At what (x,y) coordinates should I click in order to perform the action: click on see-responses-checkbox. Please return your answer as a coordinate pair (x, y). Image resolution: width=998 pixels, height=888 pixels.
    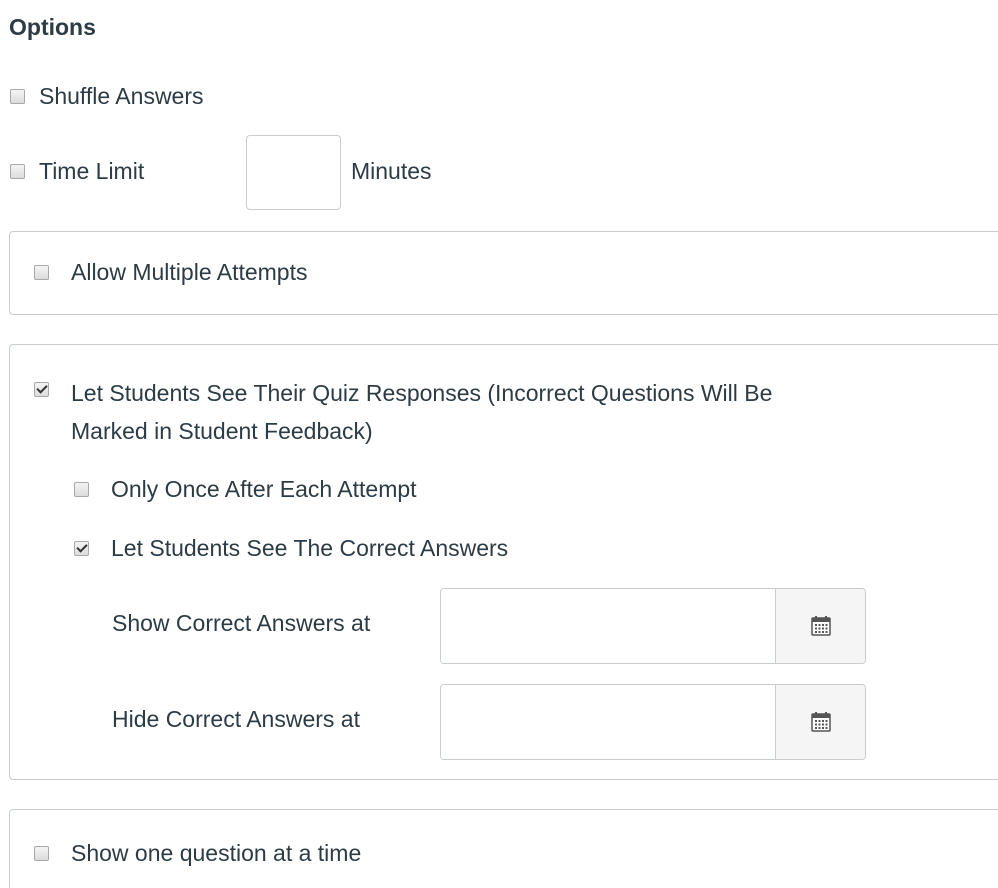
    Looking at the image, I should click on (41, 389).